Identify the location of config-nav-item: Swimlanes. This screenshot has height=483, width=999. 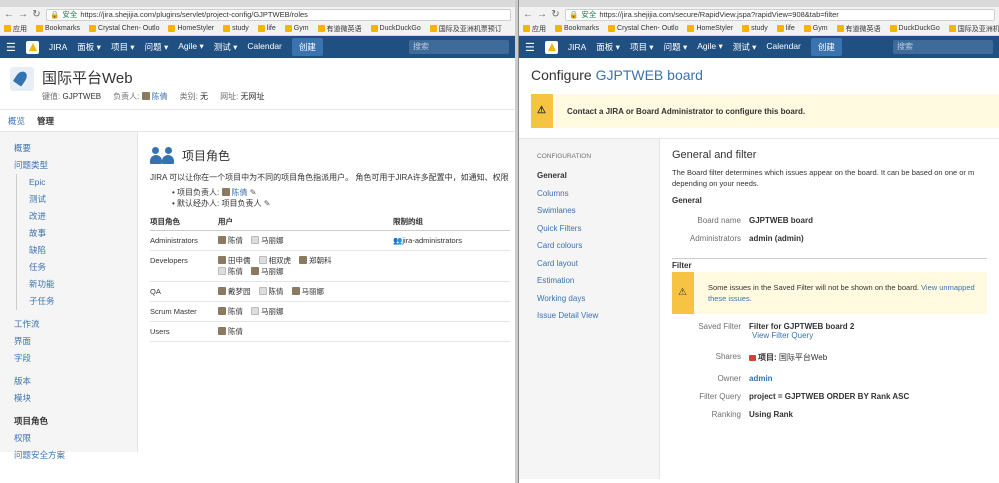
(598, 211).